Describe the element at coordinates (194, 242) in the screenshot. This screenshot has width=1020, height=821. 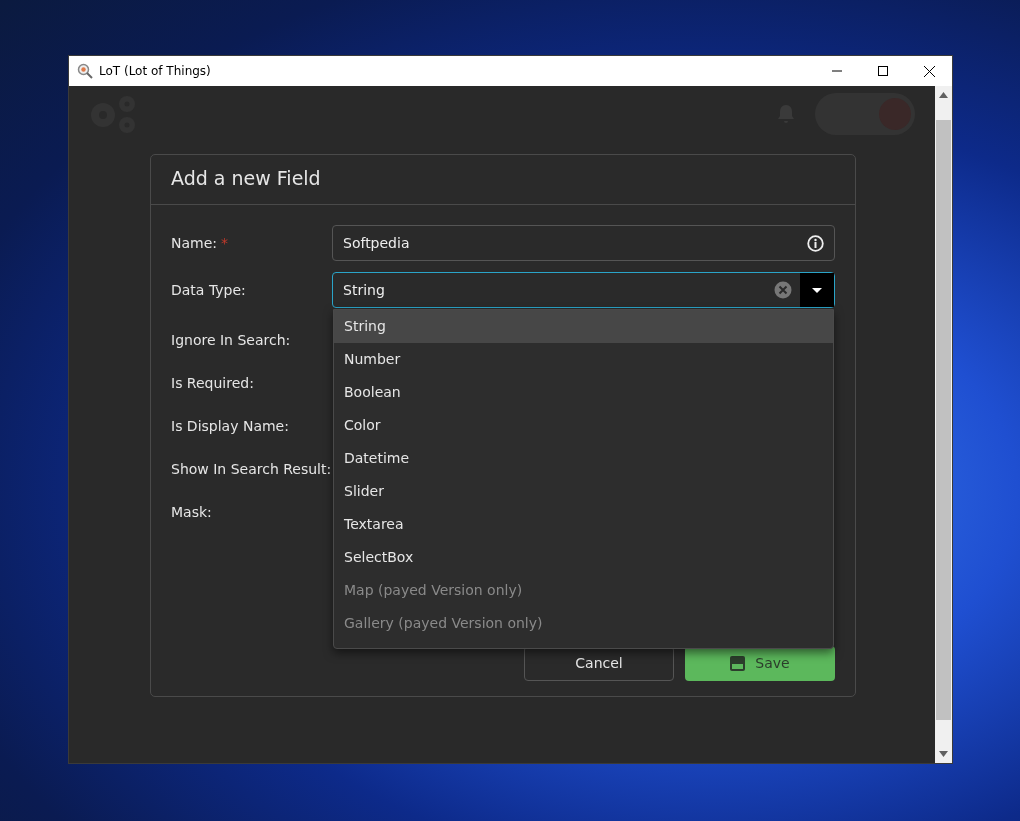
I see `field-label: Name:` at that location.